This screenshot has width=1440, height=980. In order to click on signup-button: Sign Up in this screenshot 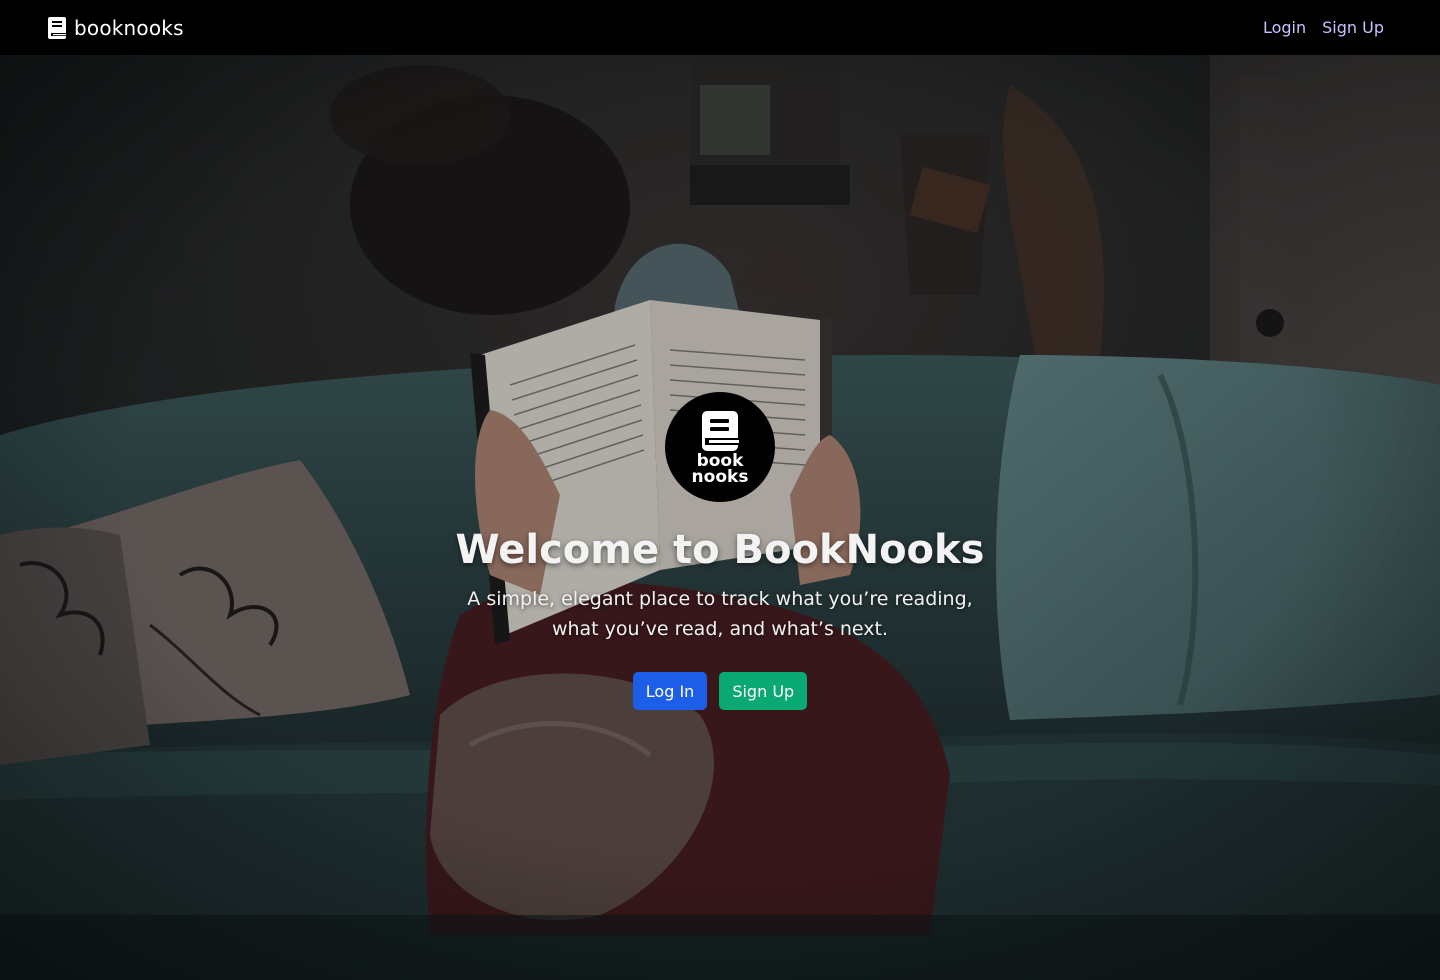, I will do `click(763, 691)`.